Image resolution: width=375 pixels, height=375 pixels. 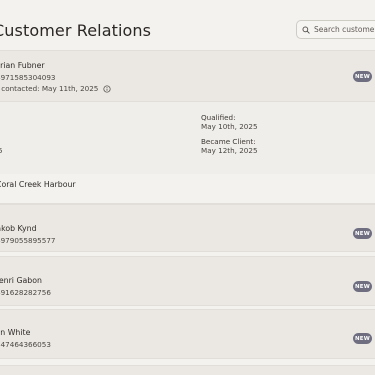 I want to click on customer-location: Coral Creek Harbour, so click(x=38, y=184).